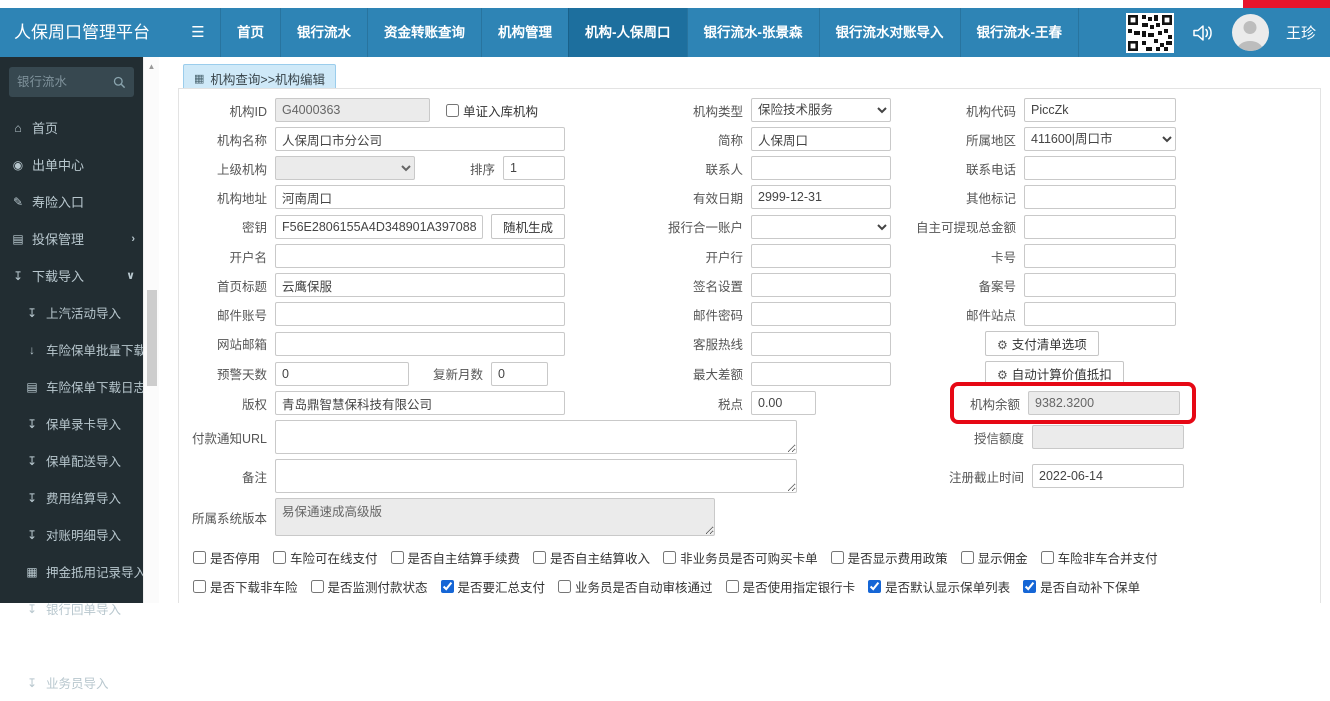  Describe the element at coordinates (821, 285) in the screenshot. I see `sign-setting-input` at that location.